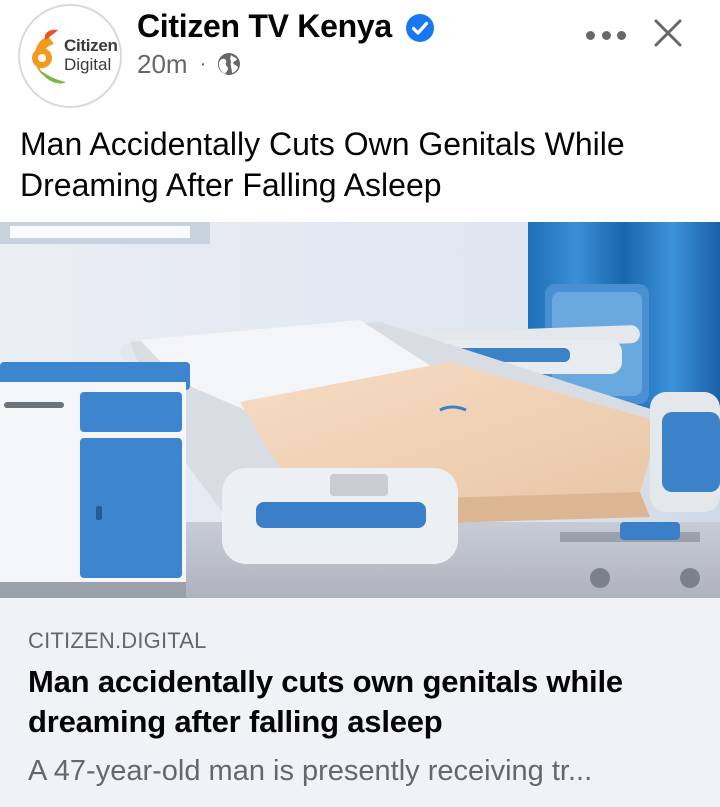 This screenshot has width=720, height=807. I want to click on avatar-line1: Citizen, so click(91, 45).